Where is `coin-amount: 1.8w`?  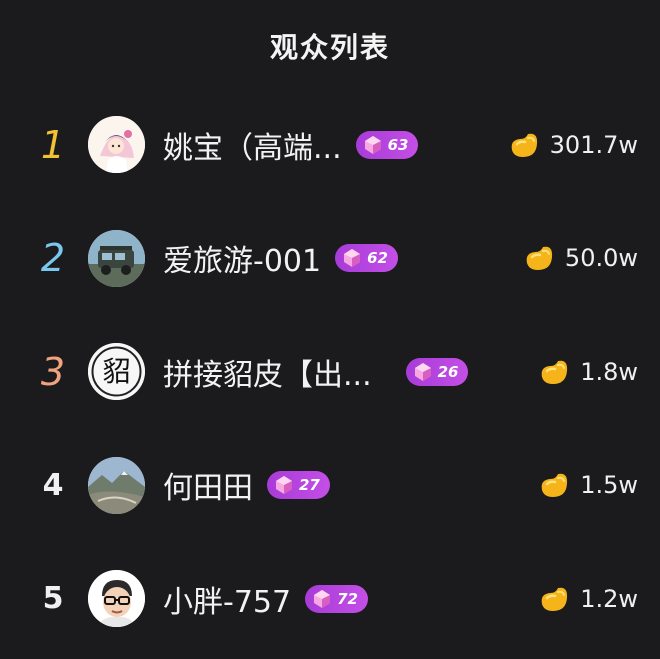 coin-amount: 1.8w is located at coordinates (588, 372).